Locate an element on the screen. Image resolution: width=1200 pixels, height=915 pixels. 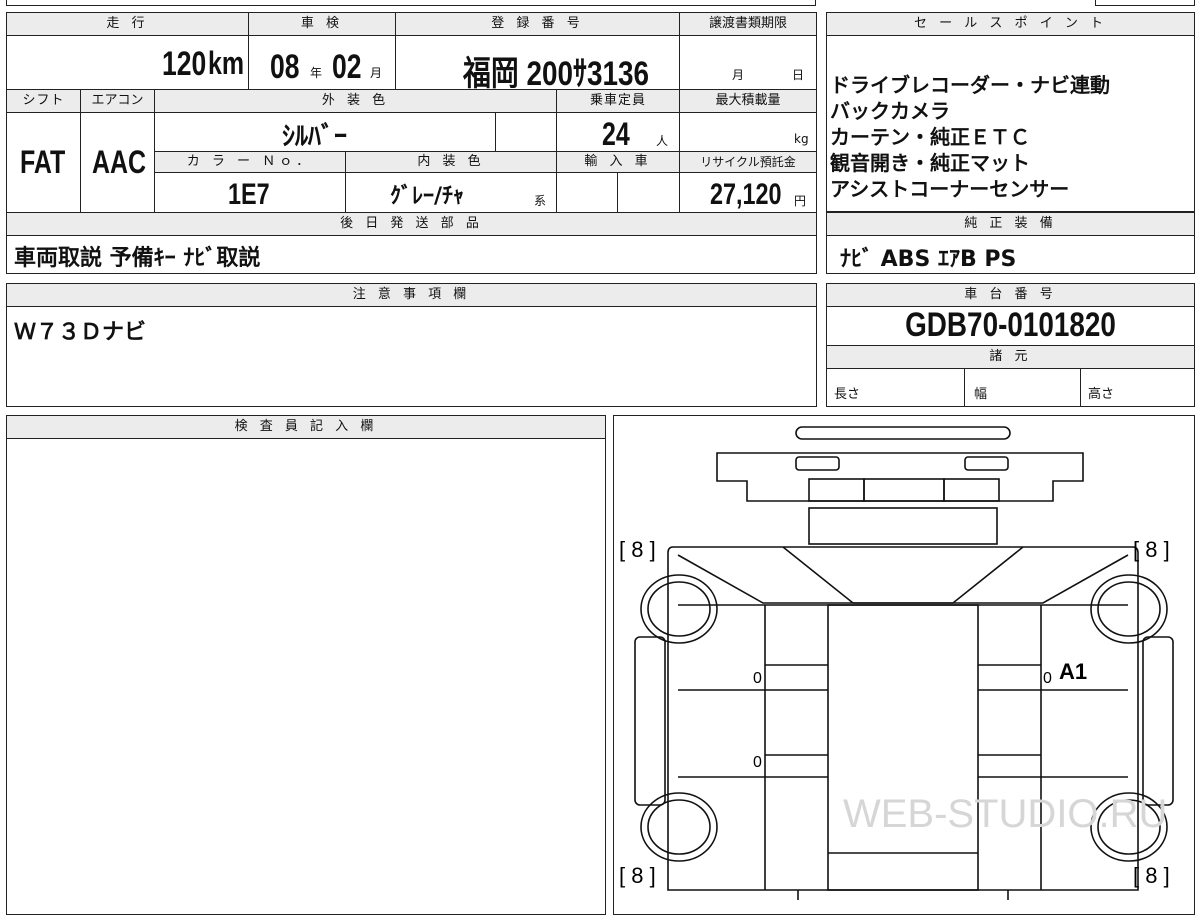
spec-header: 諸 元 is located at coordinates (1010, 357).